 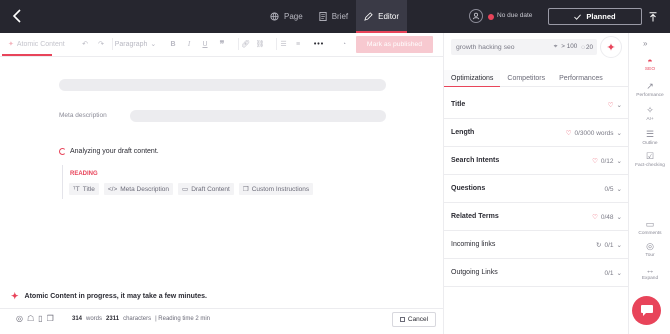 I want to click on rail-item-label: SEO, so click(x=650, y=69).